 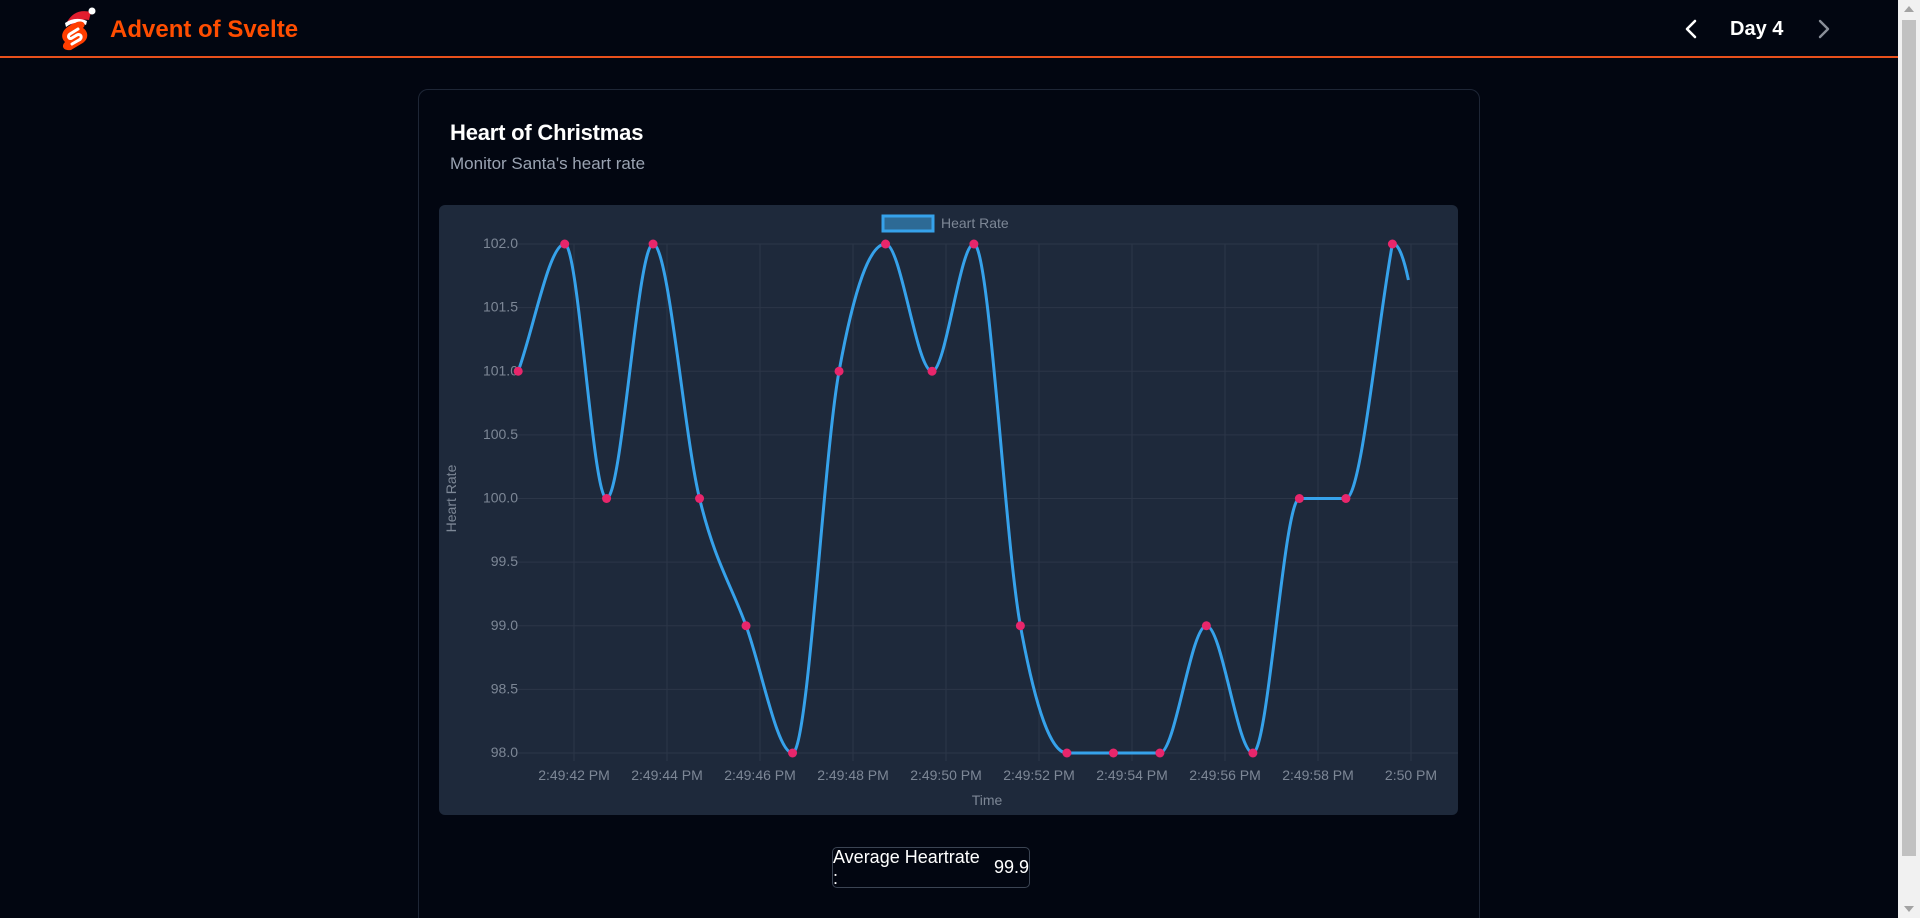 What do you see at coordinates (204, 30) in the screenshot?
I see `brand-title: Advent of Svelte` at bounding box center [204, 30].